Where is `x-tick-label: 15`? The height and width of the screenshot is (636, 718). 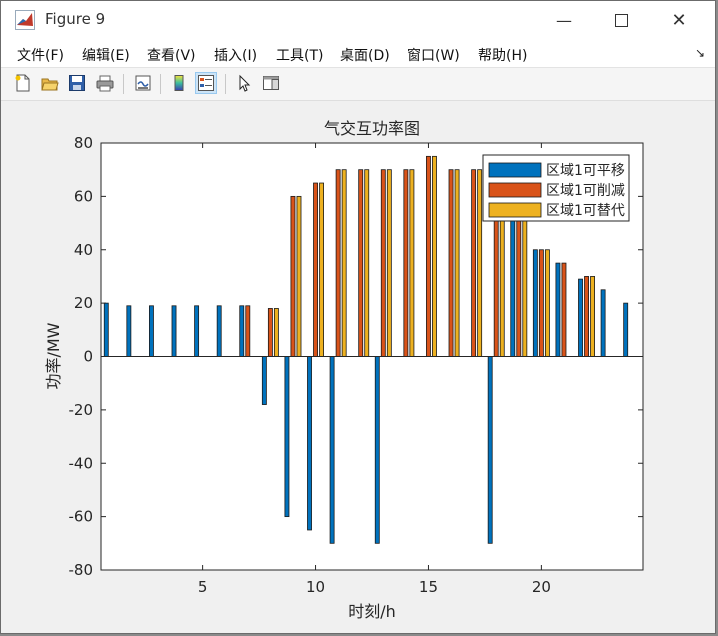
x-tick-label: 15 is located at coordinates (428, 587).